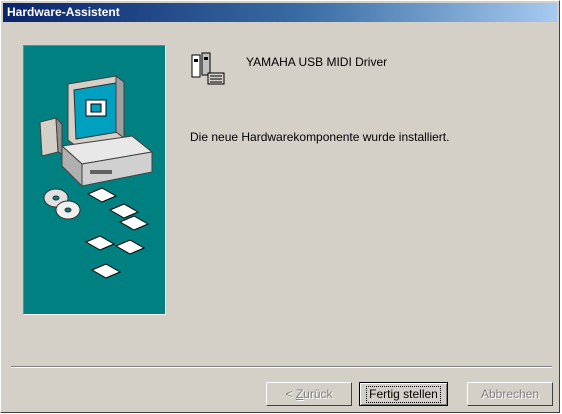 The image size is (562, 414). I want to click on back-button: < Zurück, so click(309, 394).